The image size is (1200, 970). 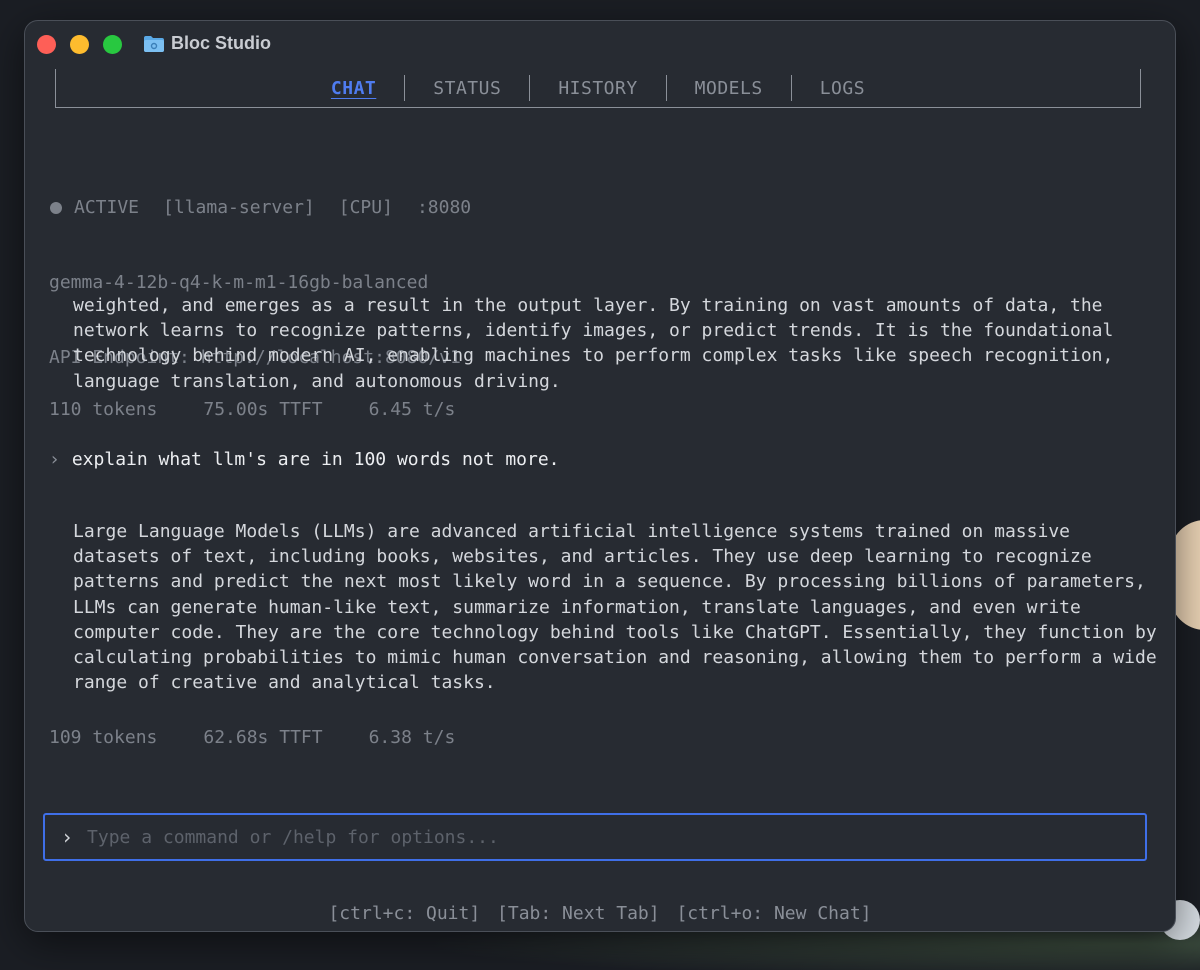 What do you see at coordinates (467, 88) in the screenshot?
I see `tab-status: STATUS` at bounding box center [467, 88].